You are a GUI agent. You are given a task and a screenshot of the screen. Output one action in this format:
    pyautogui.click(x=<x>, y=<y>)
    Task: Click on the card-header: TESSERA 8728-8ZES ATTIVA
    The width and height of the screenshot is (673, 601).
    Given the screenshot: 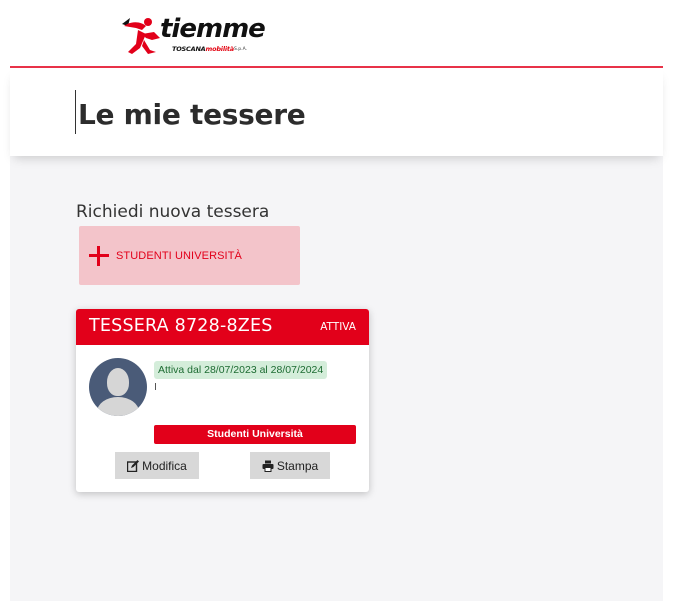 What is the action you would take?
    pyautogui.click(x=222, y=327)
    